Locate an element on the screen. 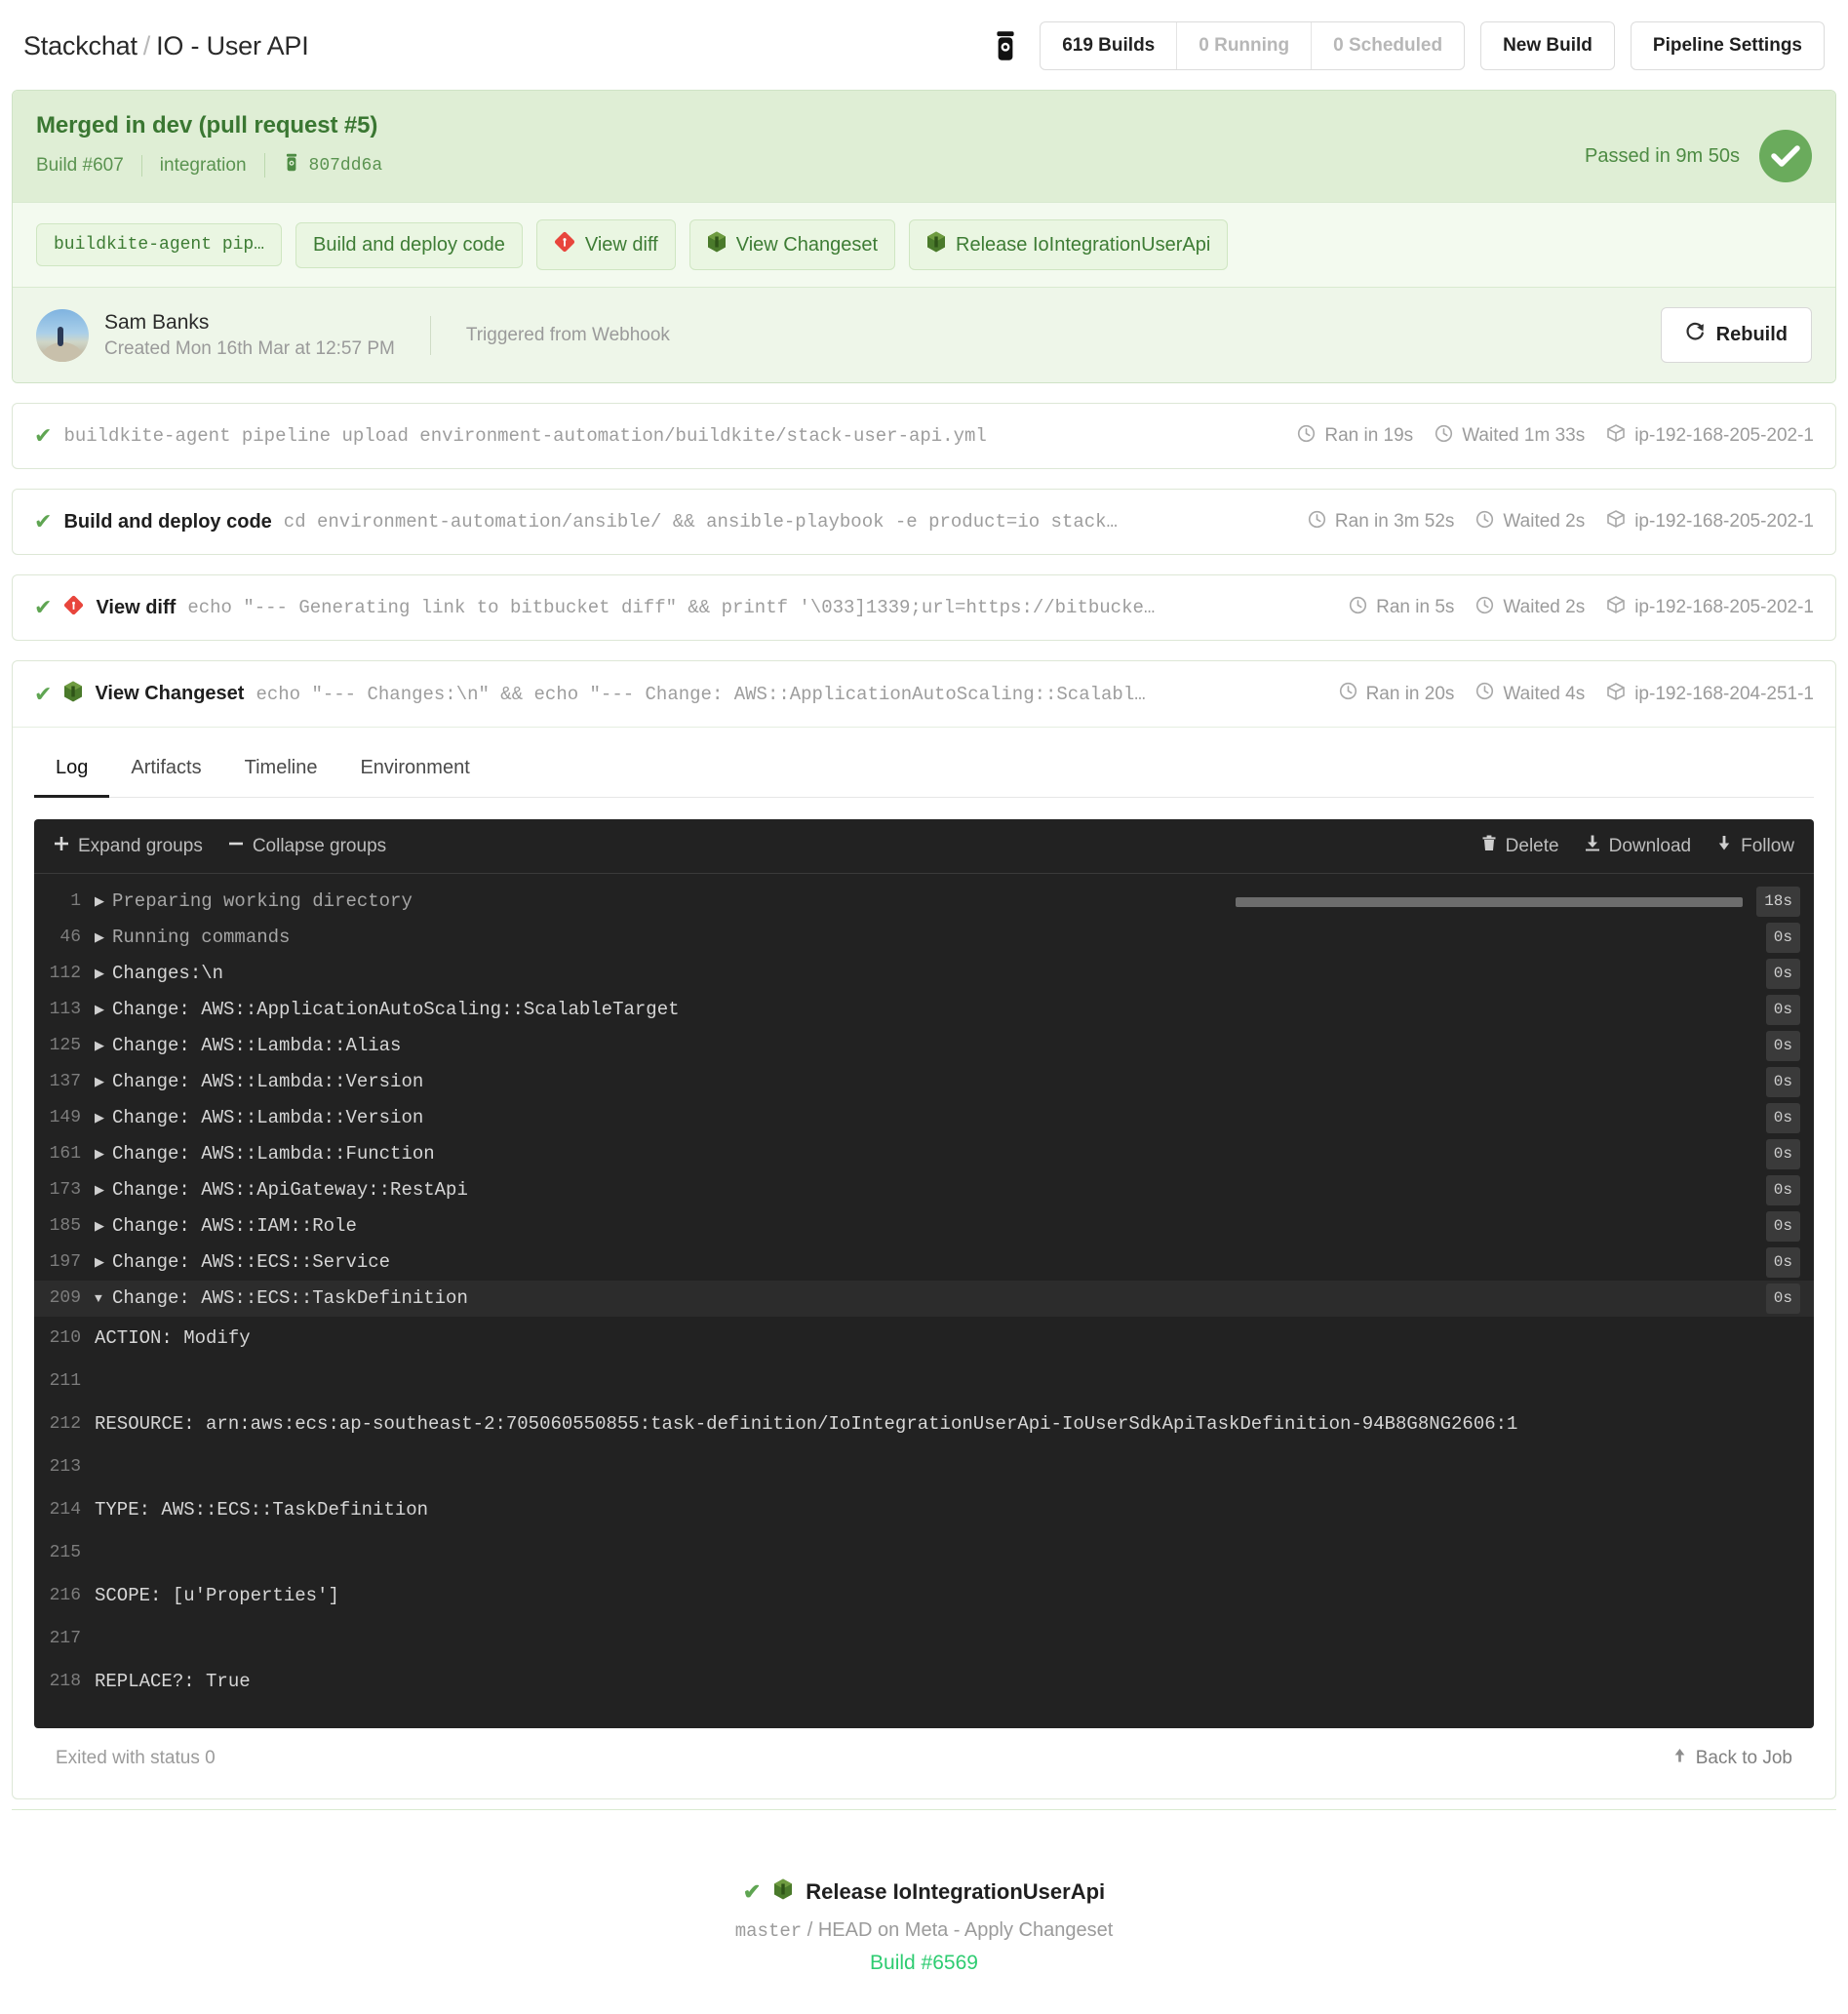 The height and width of the screenshot is (2014, 1848). job-agent-label: ip-192-168-205-202-1 is located at coordinates (1724, 522).